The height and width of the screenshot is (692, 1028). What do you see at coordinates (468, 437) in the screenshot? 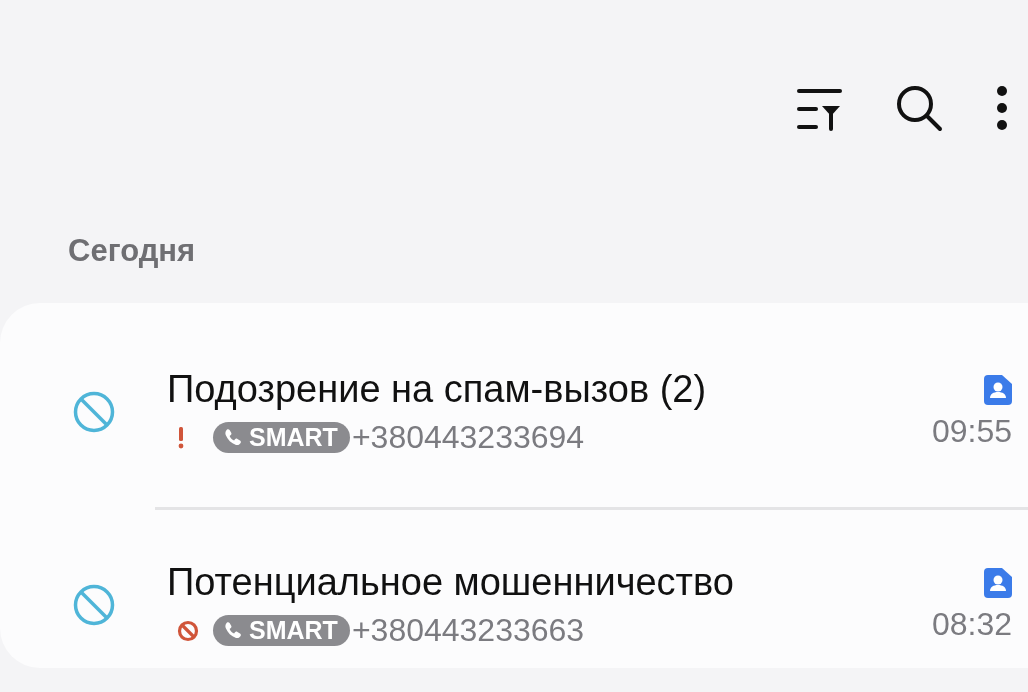
I see `phone-number: +380443233694` at bounding box center [468, 437].